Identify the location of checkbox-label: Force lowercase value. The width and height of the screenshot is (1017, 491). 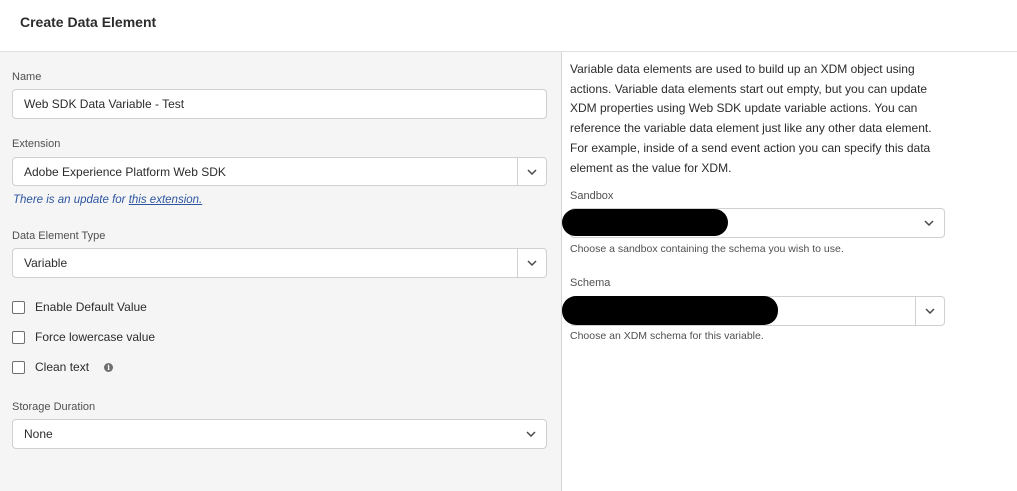
(95, 337).